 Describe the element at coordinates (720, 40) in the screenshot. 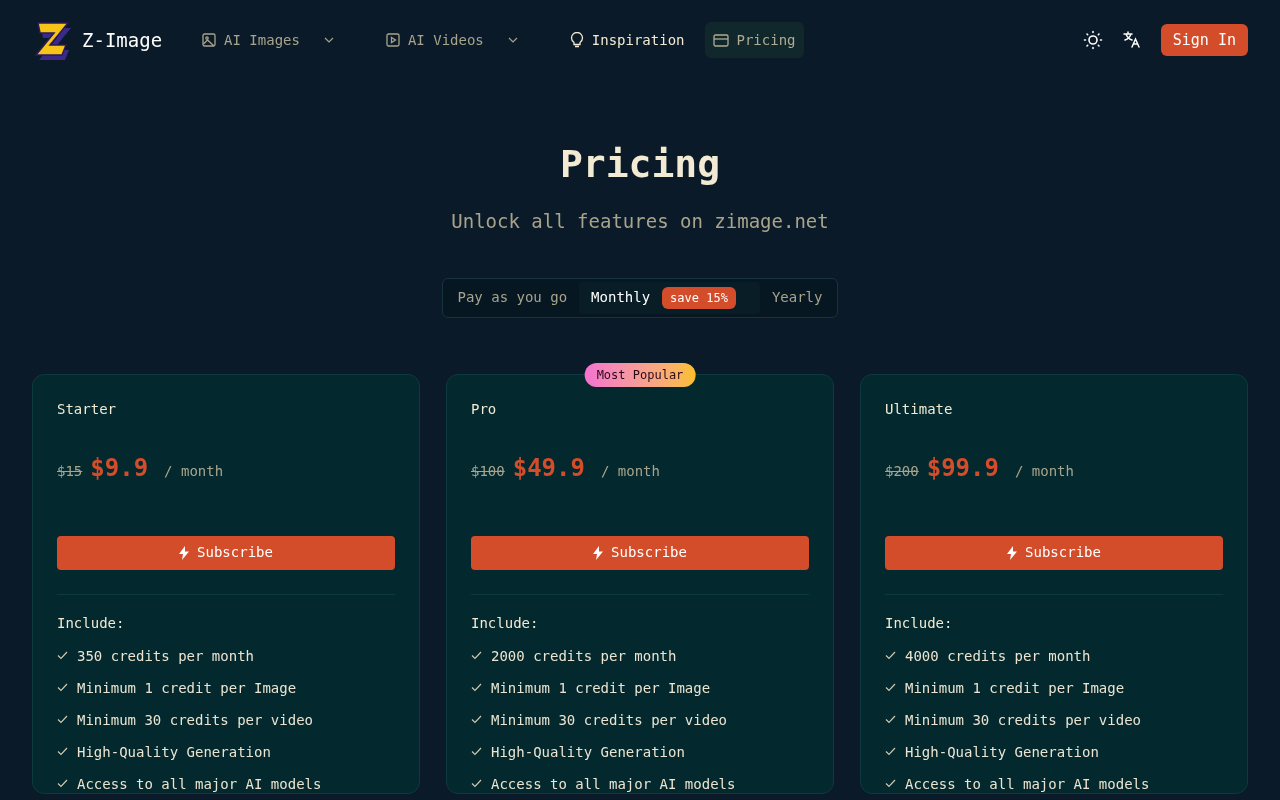

I see `credit-card-icon` at that location.